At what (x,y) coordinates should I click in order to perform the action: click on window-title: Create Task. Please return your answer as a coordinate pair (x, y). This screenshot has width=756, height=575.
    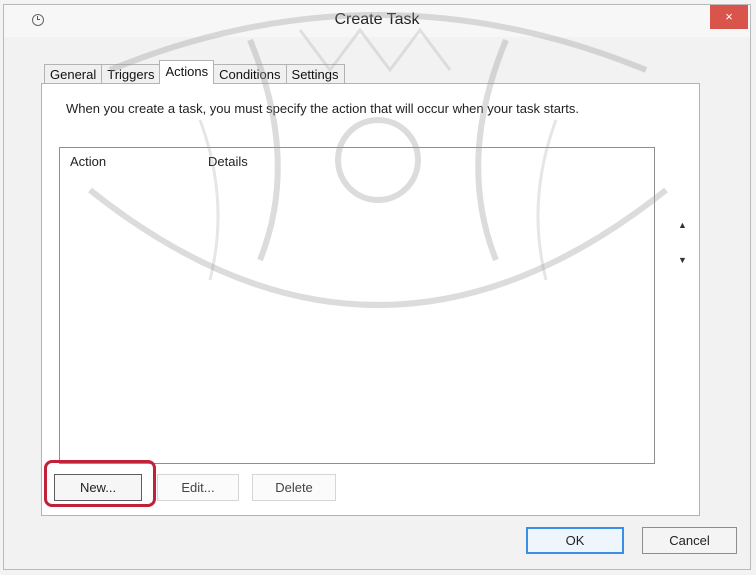
    Looking at the image, I should click on (377, 19).